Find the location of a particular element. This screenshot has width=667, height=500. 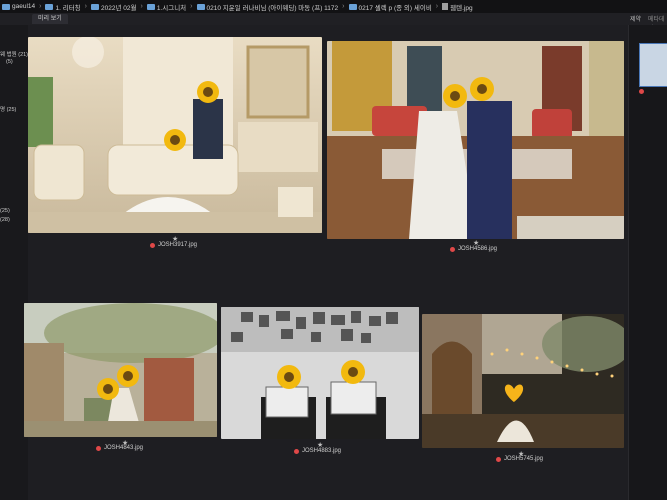

breadcrumb-item: 0217 셀렉 p (종 외) 세이비 is located at coordinates (390, 7).